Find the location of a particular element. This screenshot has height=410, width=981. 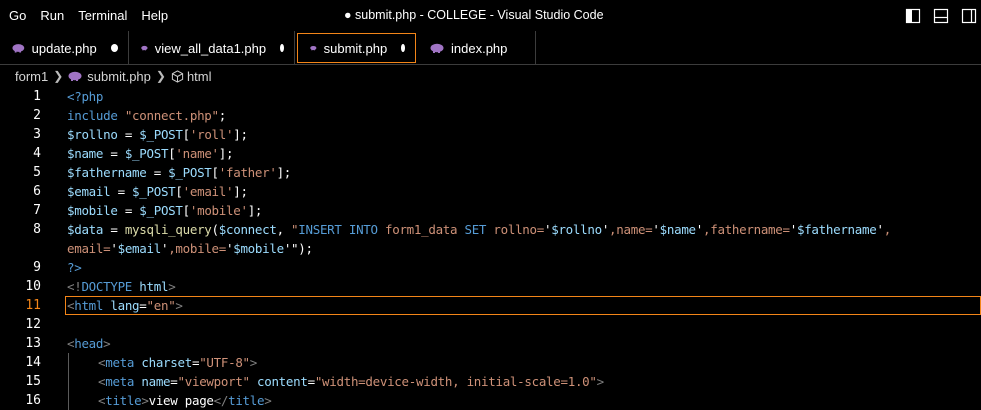

code-line: 14 <meta charset="UTF-8"> is located at coordinates (490, 362).